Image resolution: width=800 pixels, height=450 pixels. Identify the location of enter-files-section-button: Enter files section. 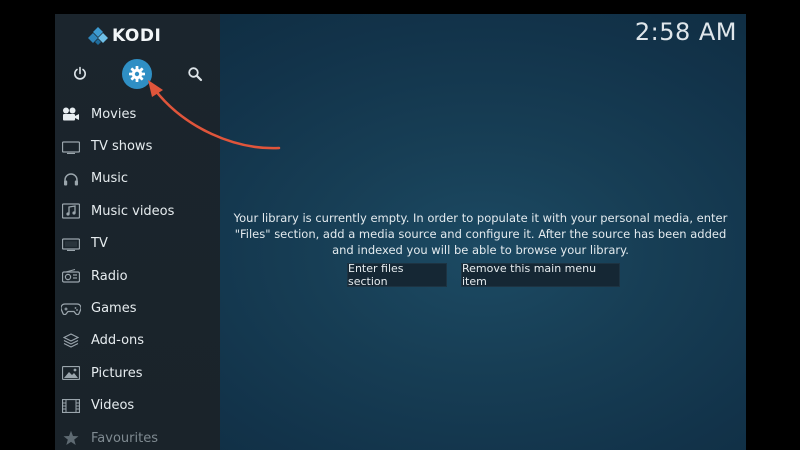
(397, 275).